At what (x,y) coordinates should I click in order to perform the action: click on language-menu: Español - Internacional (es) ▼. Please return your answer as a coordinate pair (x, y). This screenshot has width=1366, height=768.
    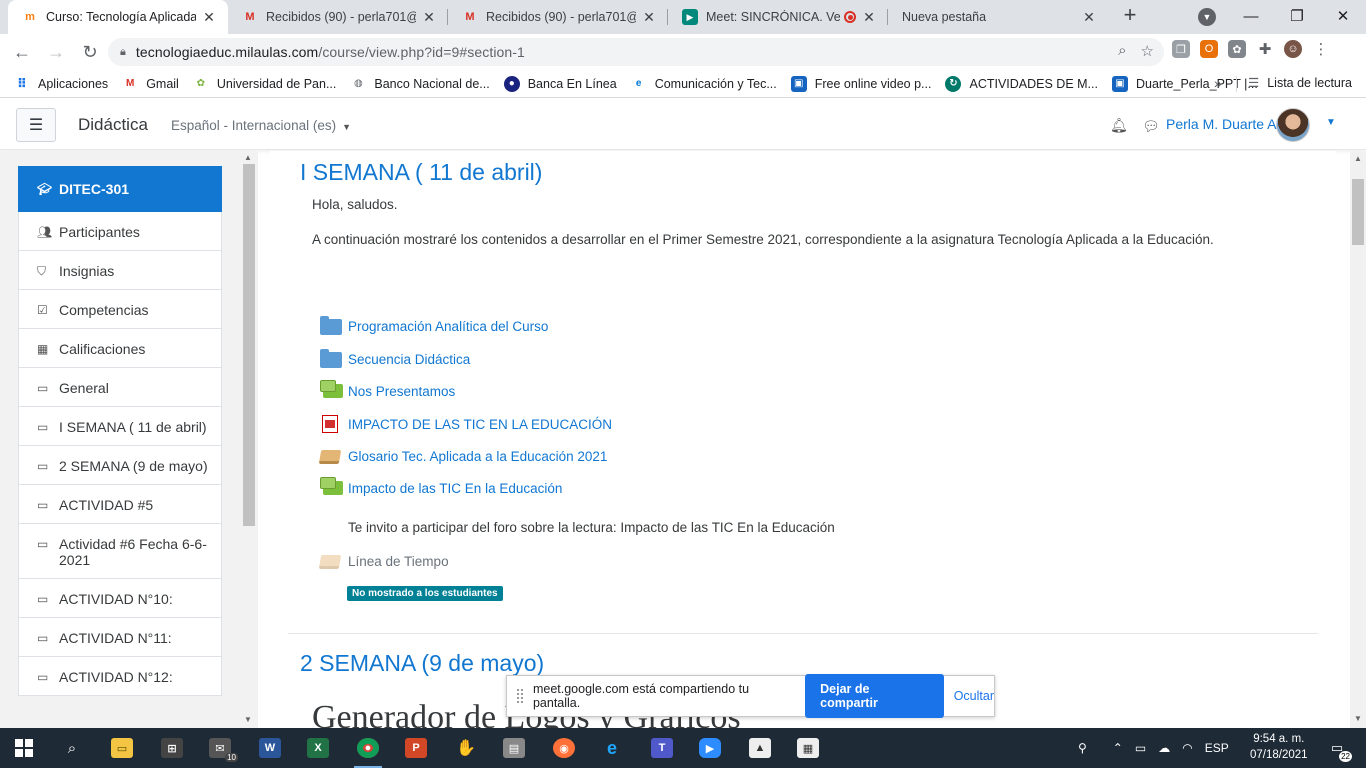
    Looking at the image, I should click on (261, 125).